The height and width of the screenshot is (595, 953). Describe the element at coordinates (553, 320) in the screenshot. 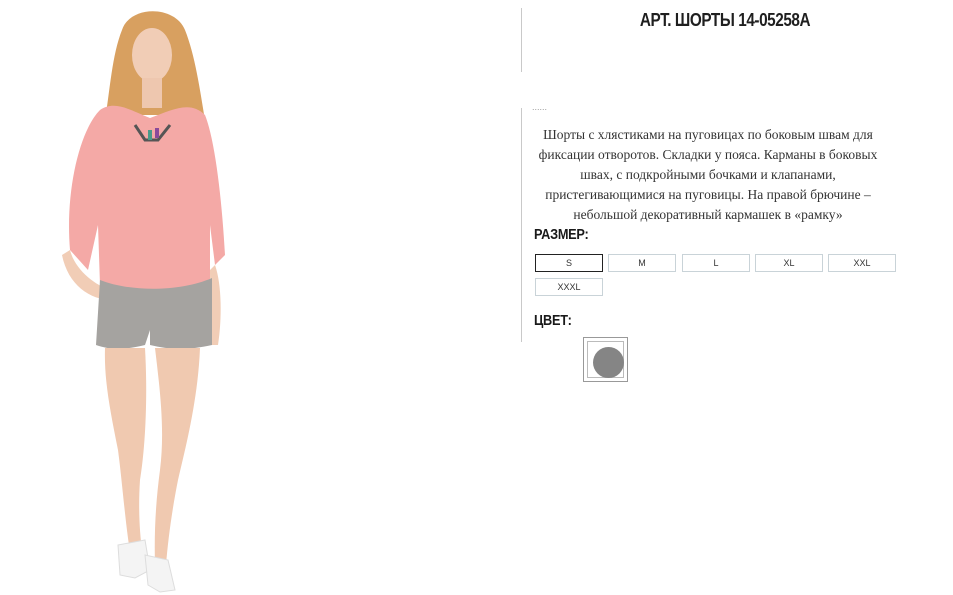

I see `color-label: ЦВЕТ:` at that location.